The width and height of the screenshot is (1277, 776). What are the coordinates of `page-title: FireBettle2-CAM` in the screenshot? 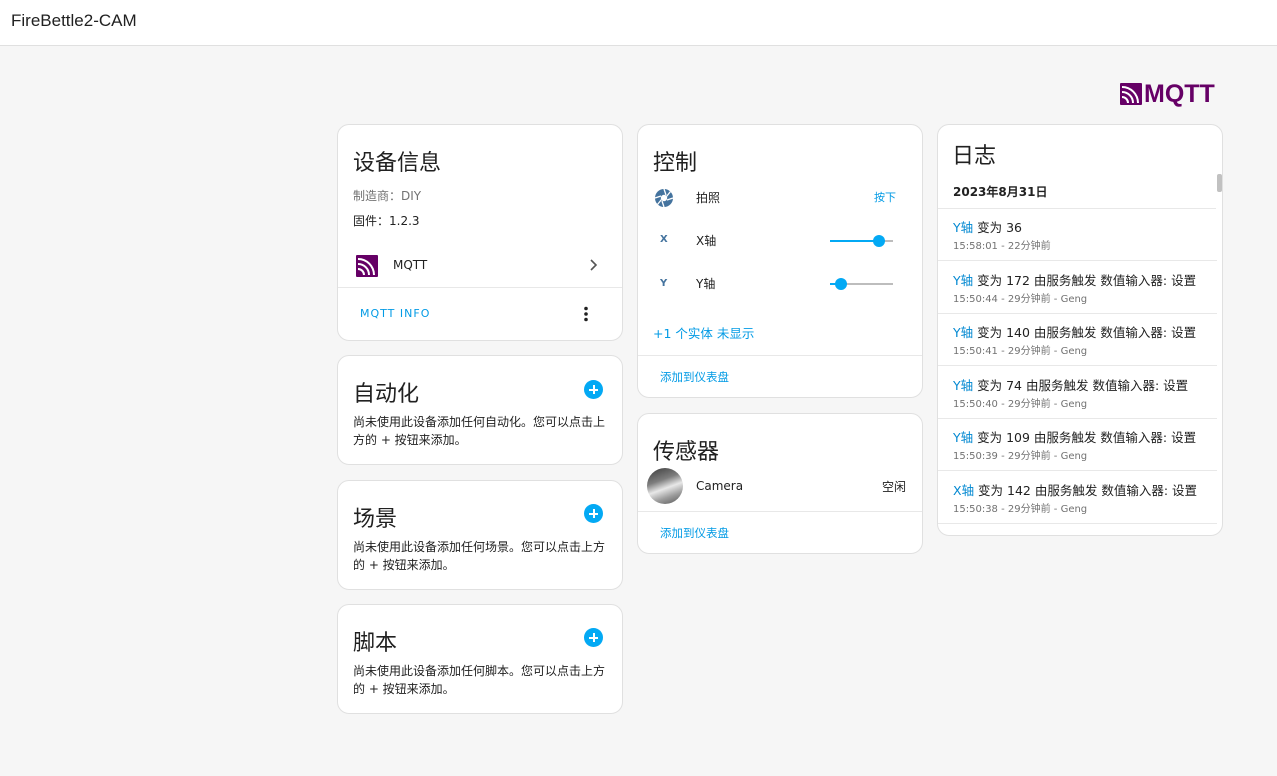 It's located at (74, 20).